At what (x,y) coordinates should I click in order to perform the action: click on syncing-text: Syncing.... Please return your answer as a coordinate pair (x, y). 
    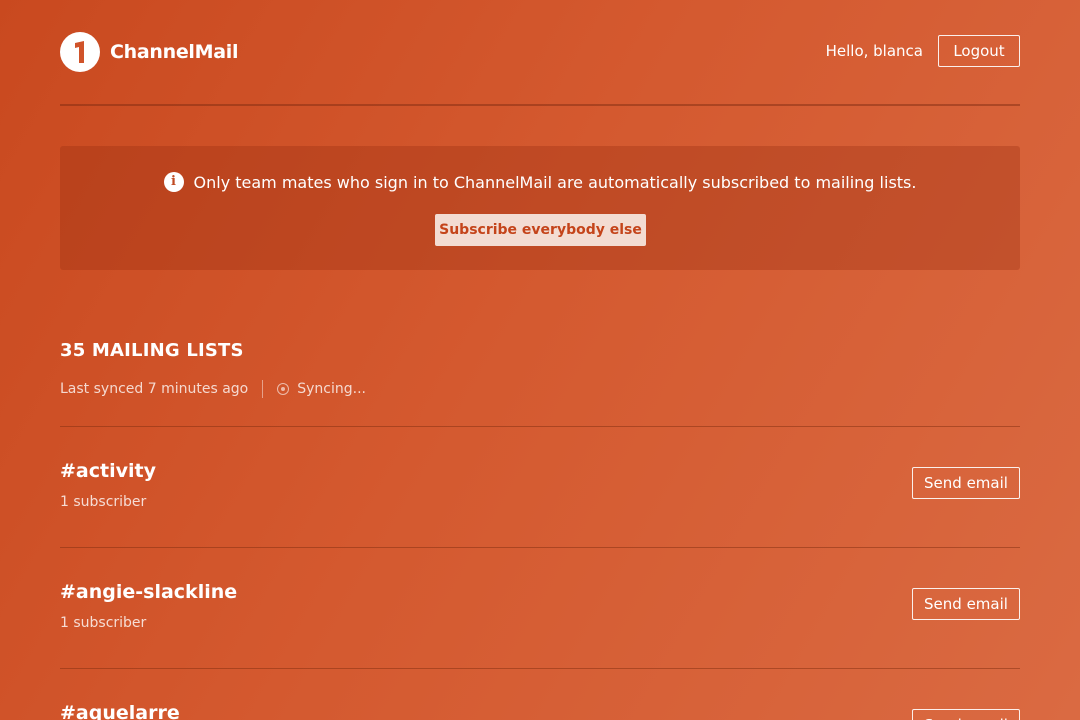
    Looking at the image, I should click on (331, 389).